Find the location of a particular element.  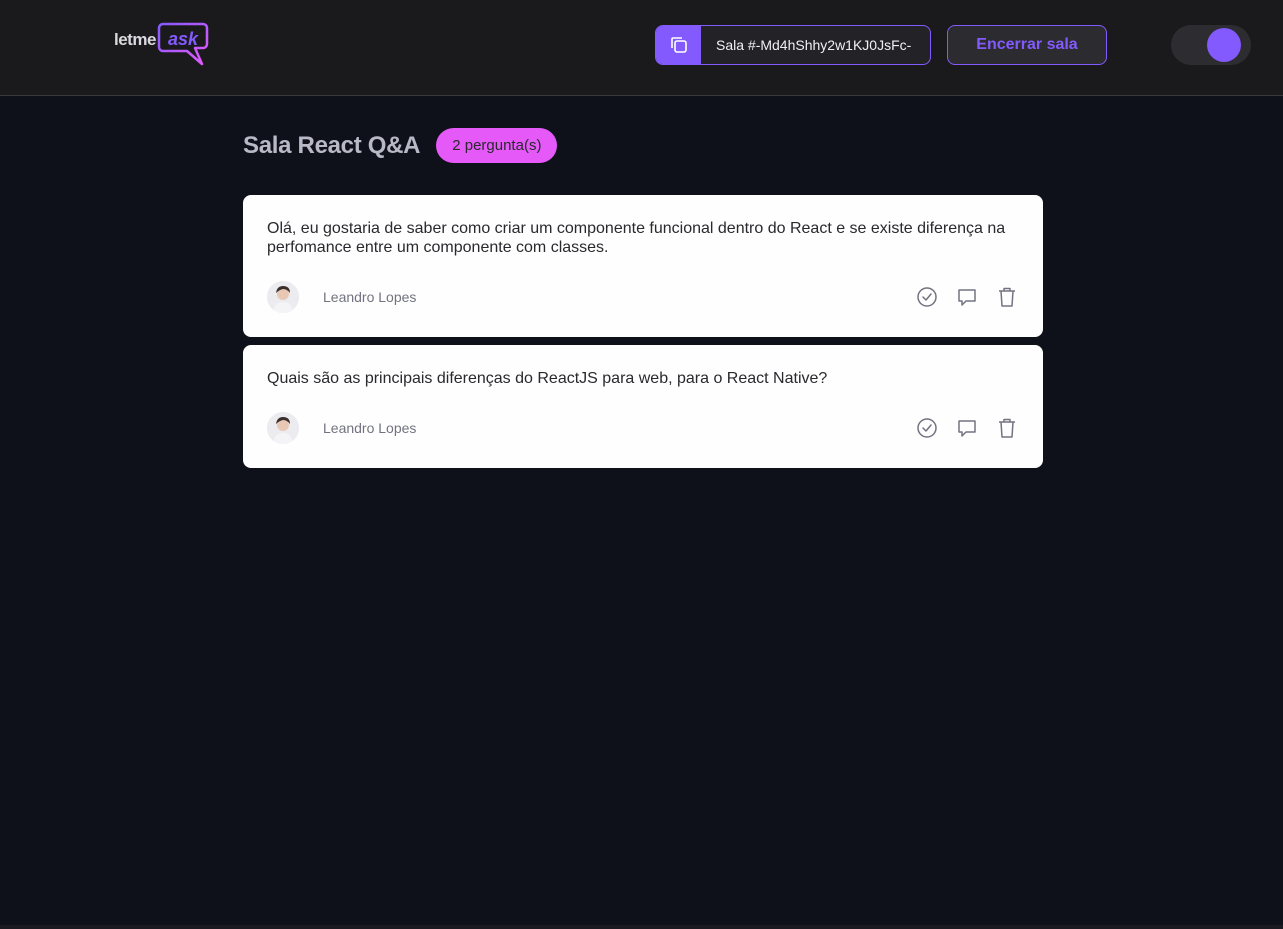

room-code-text: Sala #-Md4hShhy2w1KJ0JsFc- is located at coordinates (814, 45).